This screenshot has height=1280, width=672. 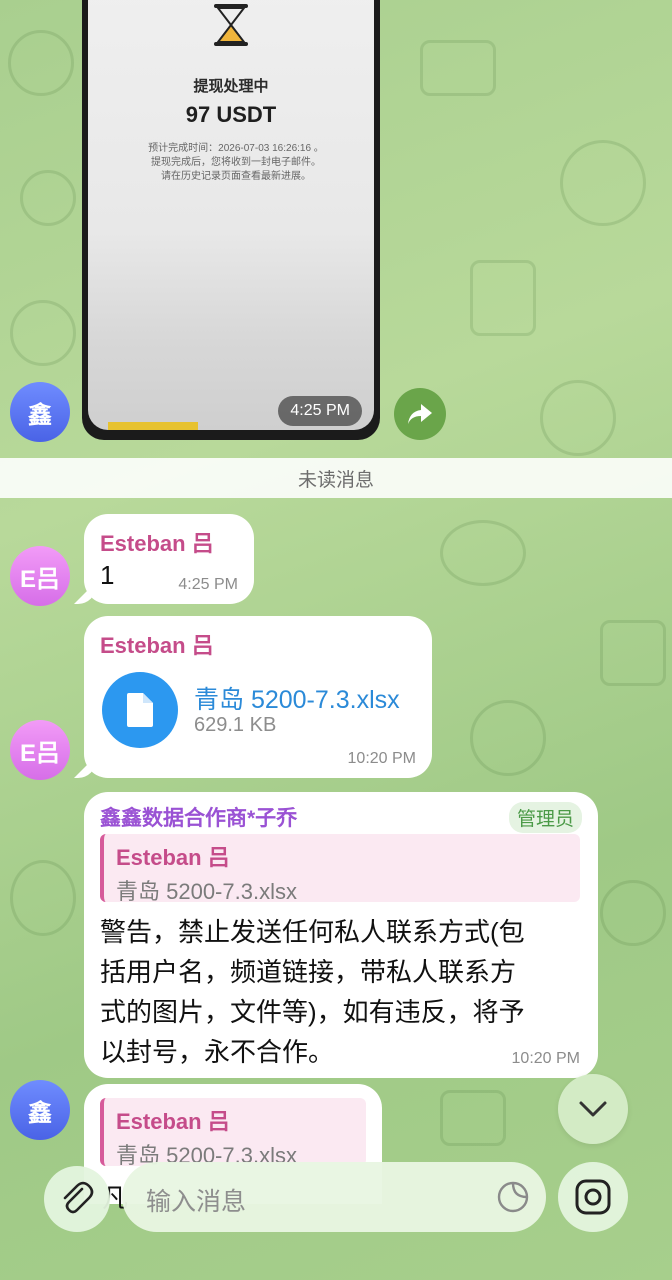 I want to click on message-bubble: Esteban 吕 1 4:25 PM, so click(x=169, y=559).